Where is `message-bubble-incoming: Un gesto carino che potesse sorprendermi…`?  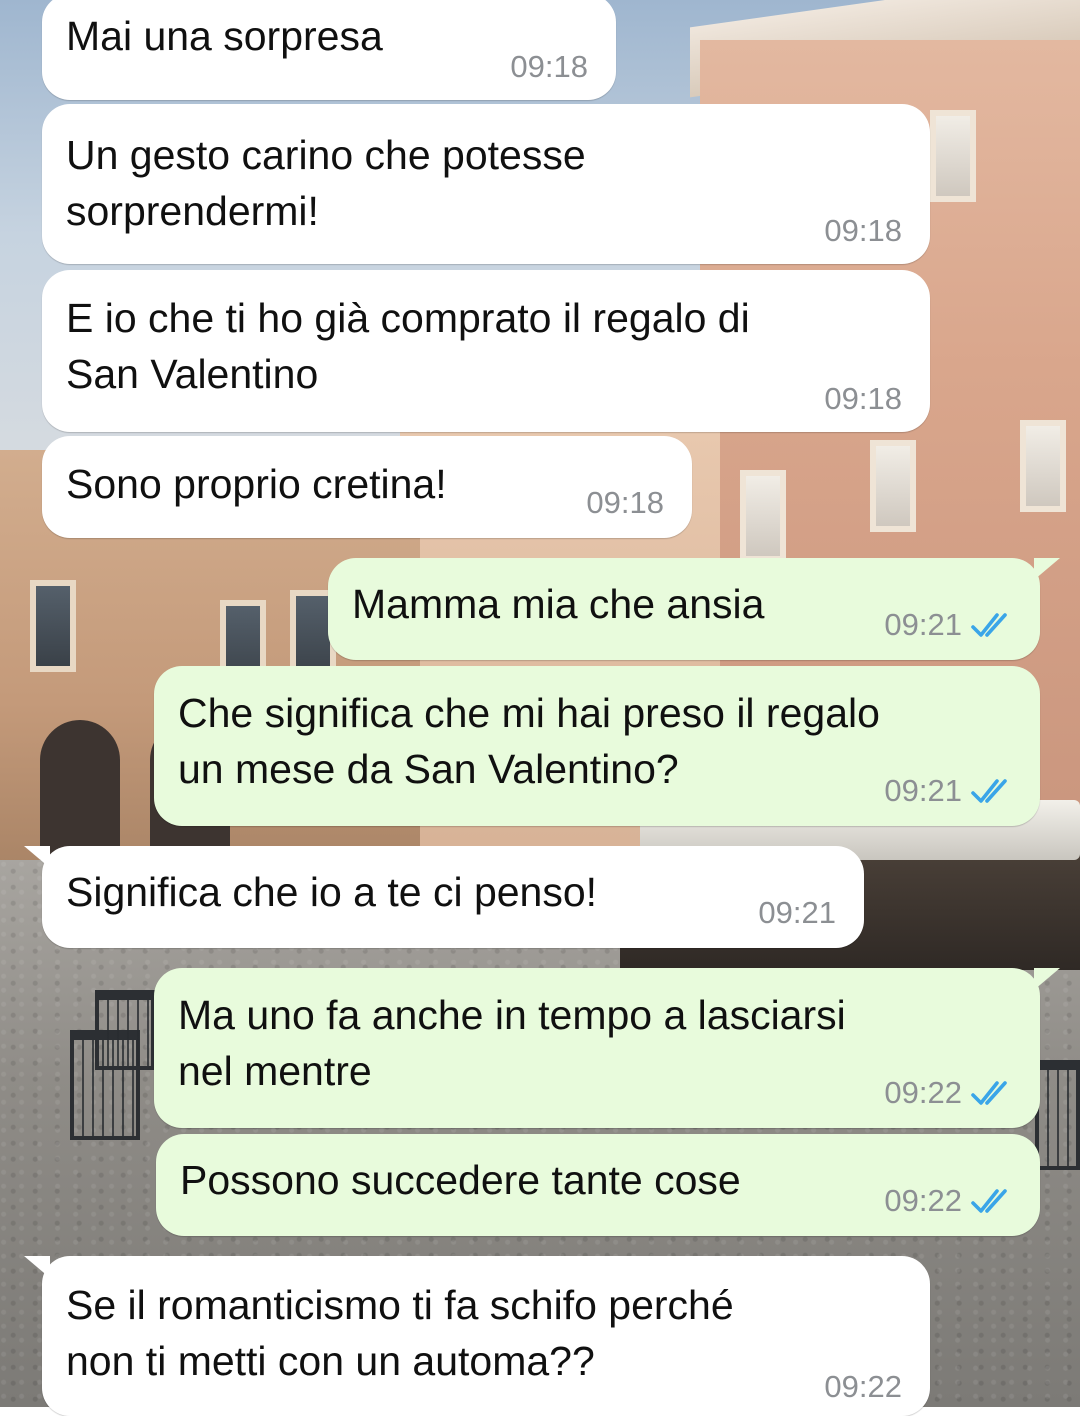 message-bubble-incoming: Un gesto carino che potesse sorprendermi… is located at coordinates (486, 184).